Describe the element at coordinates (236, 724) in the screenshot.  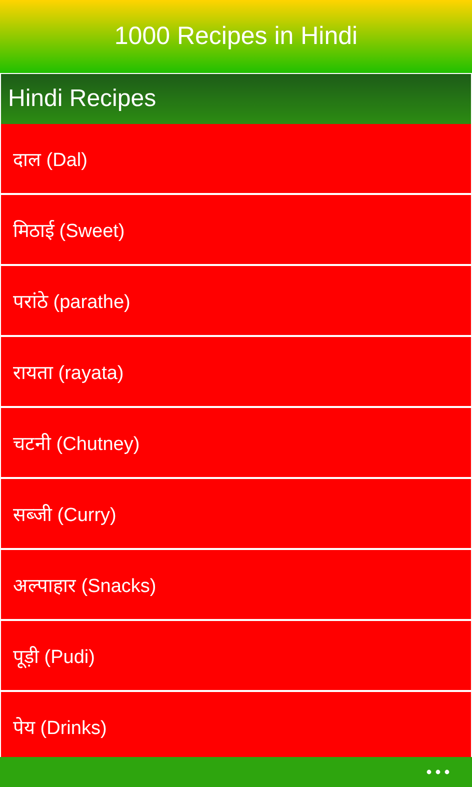
I see `recipe-category-item: पेय (Drinks)` at that location.